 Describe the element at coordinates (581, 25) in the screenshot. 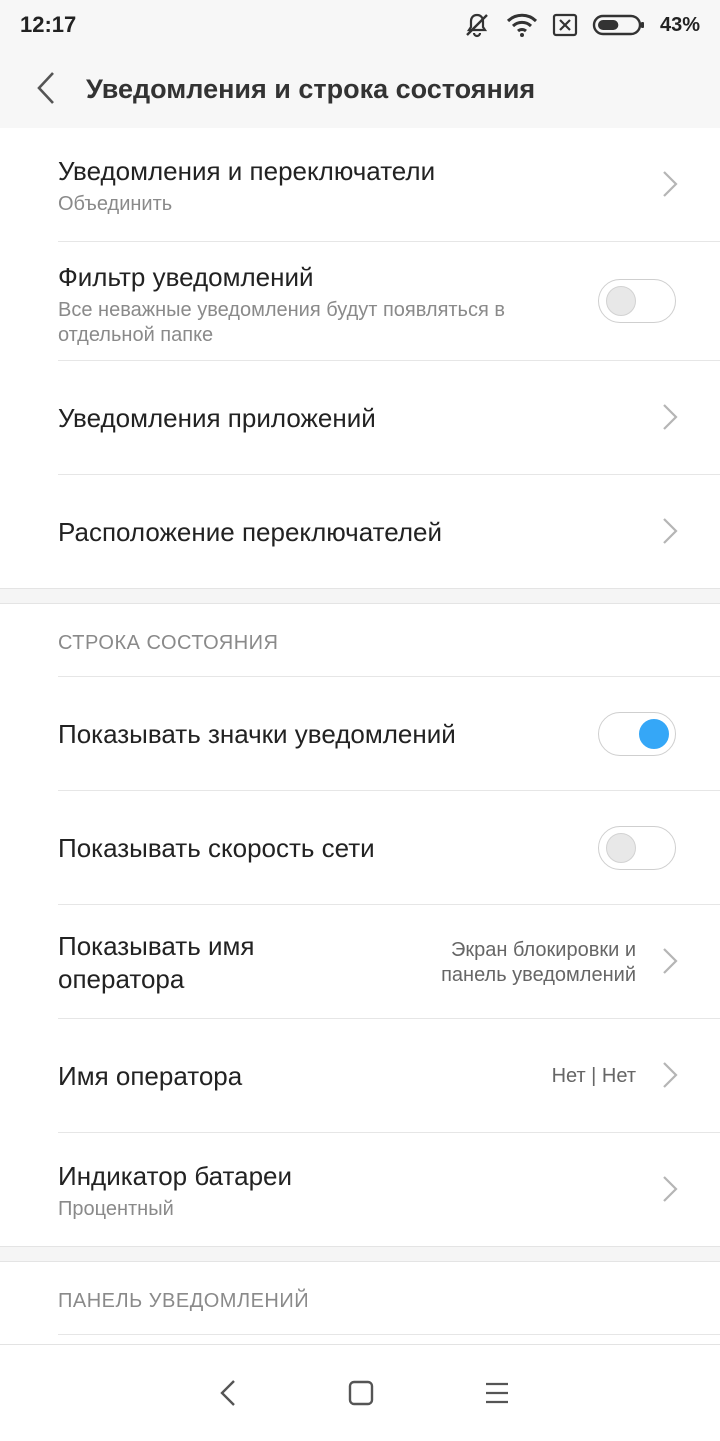

I see `status-icons: 43%` at that location.